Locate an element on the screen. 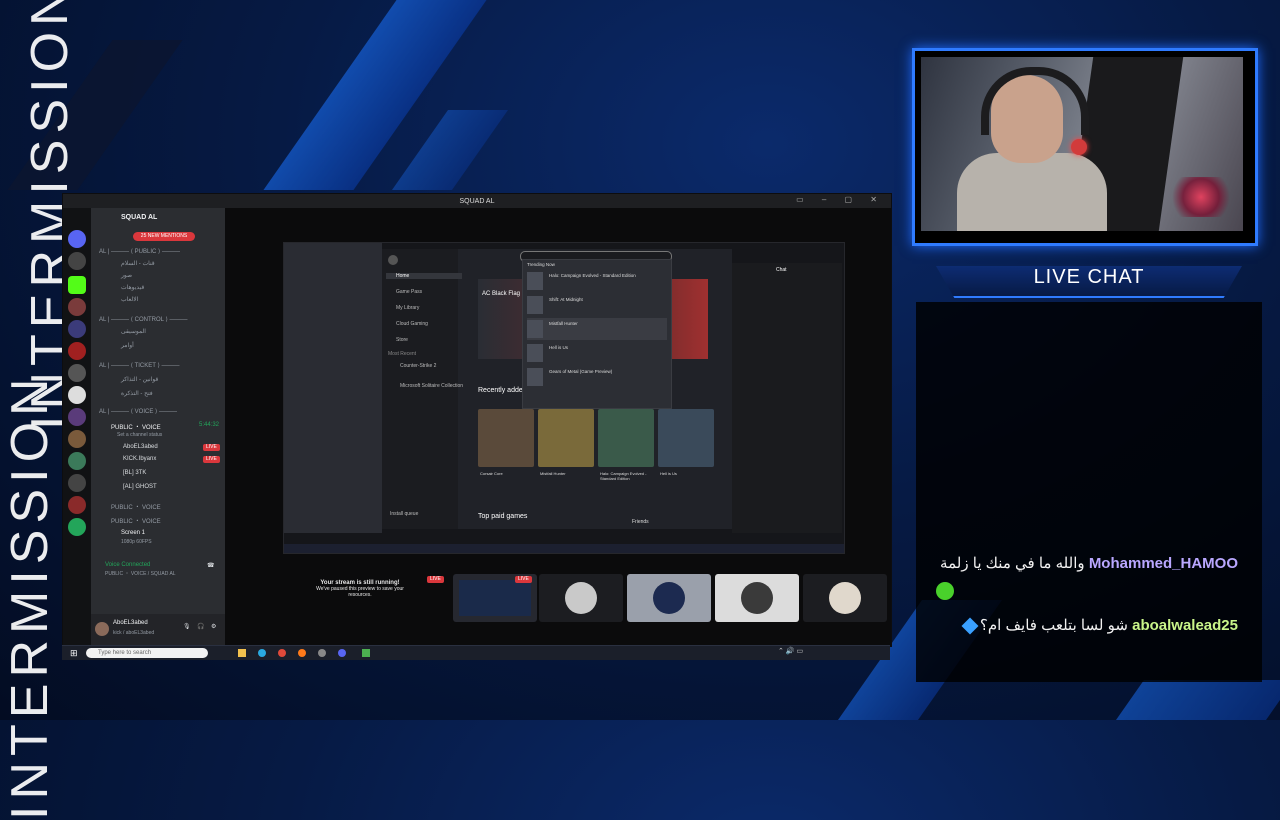 The image size is (1280, 820). intermission-text: INTERMISSION is located at coordinates (30, 596).